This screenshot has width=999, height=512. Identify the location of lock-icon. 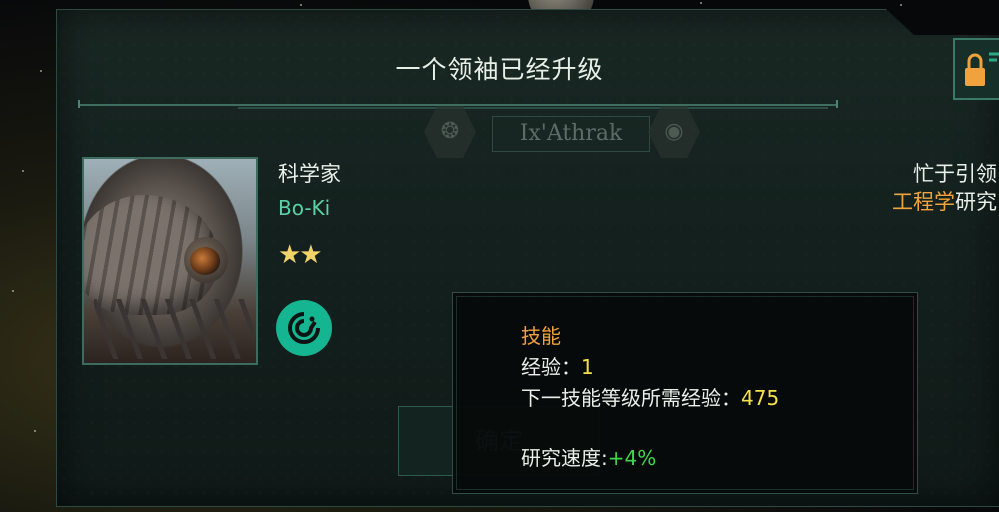
(982, 69).